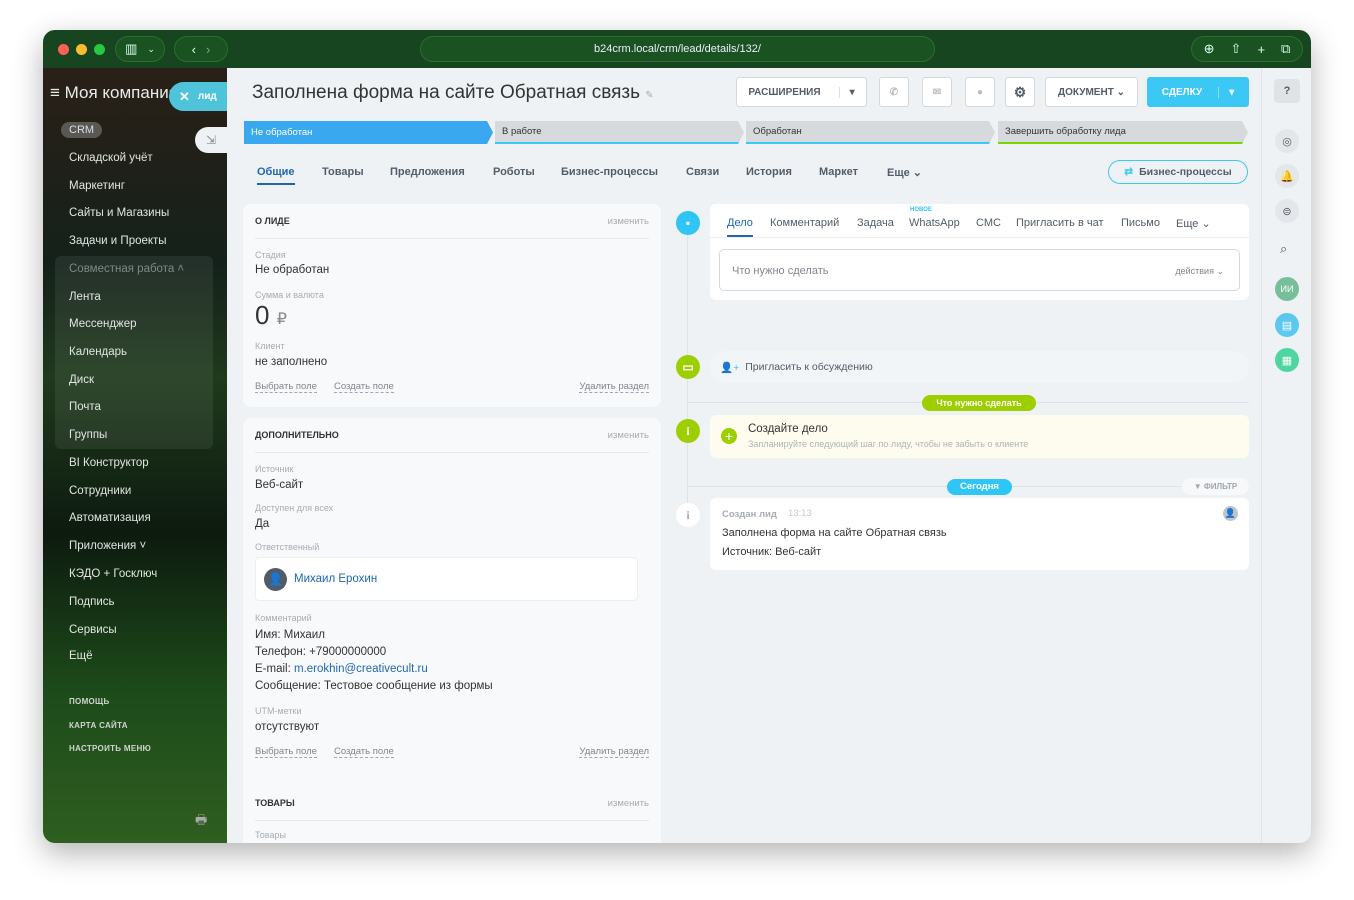  What do you see at coordinates (769, 172) in the screenshot?
I see `tab-history: История` at bounding box center [769, 172].